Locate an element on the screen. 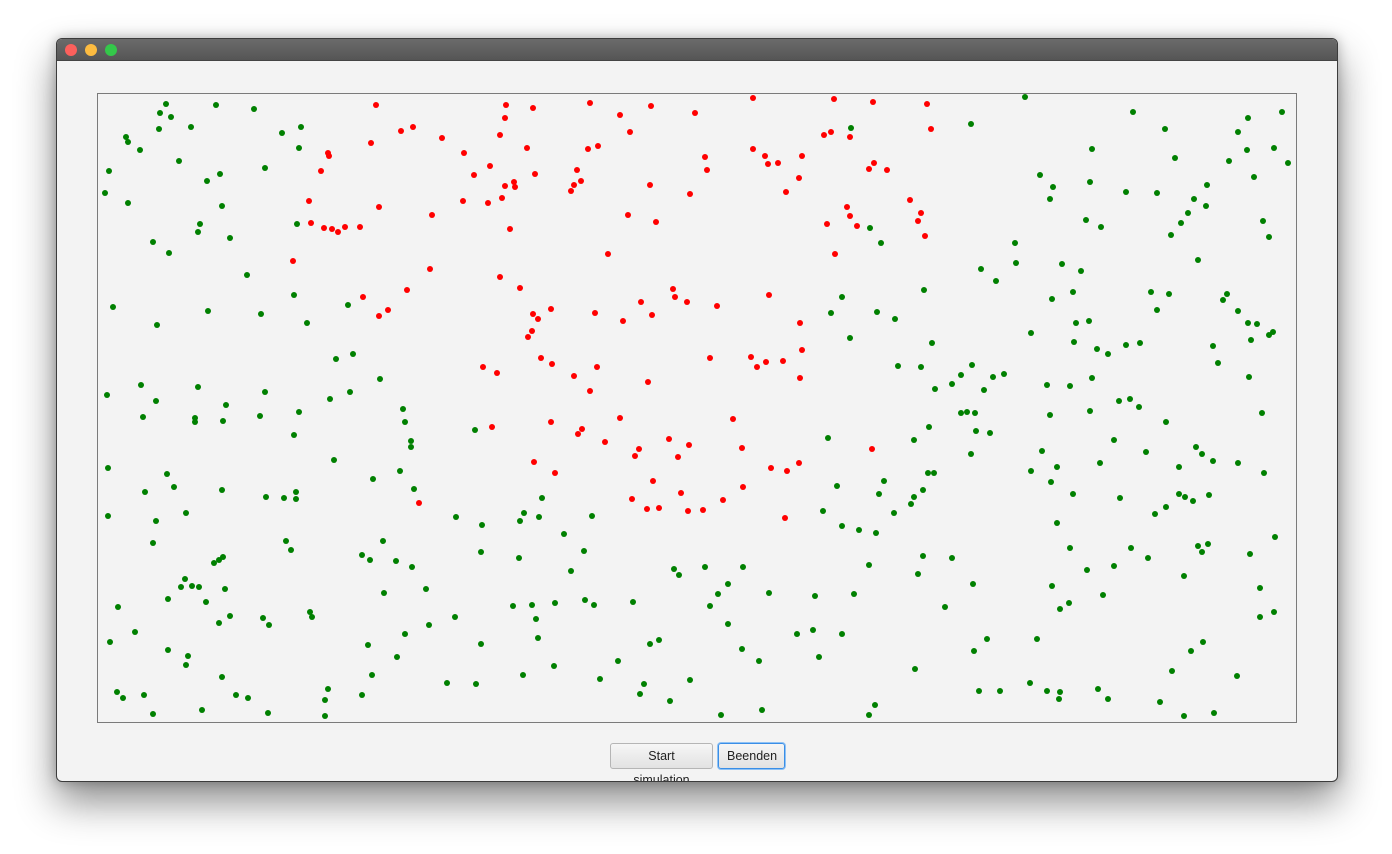  button-bar: Start simulation Beenden is located at coordinates (697, 762).